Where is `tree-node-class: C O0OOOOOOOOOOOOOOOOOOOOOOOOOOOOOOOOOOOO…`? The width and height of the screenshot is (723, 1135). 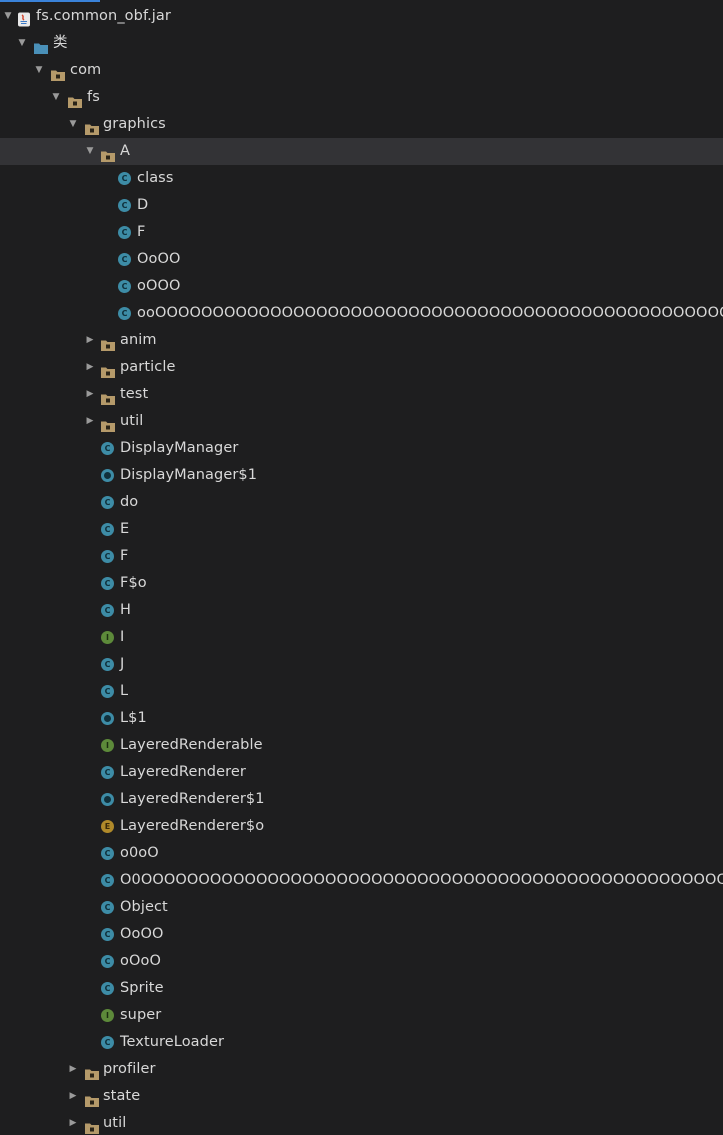 tree-node-class: C O0OOOOOOOOOOOOOOOOOOOOOOOOOOOOOOOOOOOO… is located at coordinates (361, 880).